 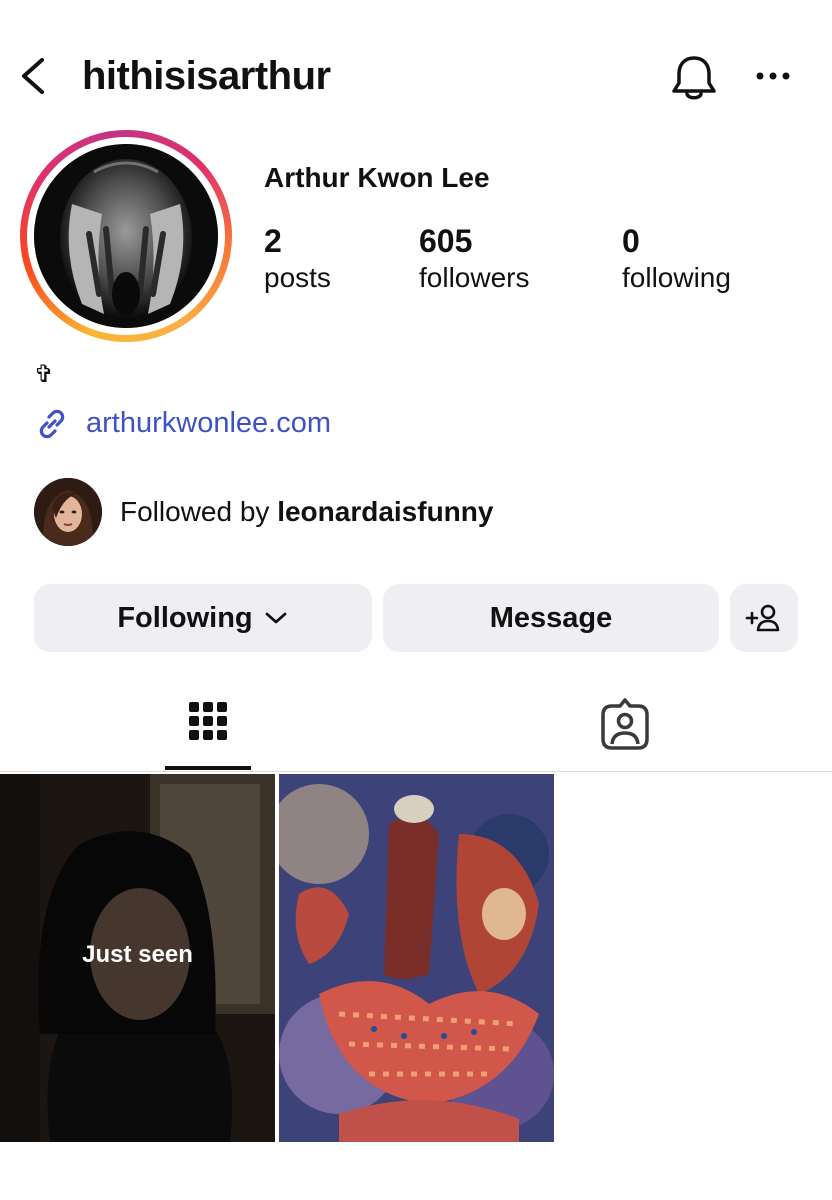 I want to click on tagged-person-icon, so click(x=625, y=724).